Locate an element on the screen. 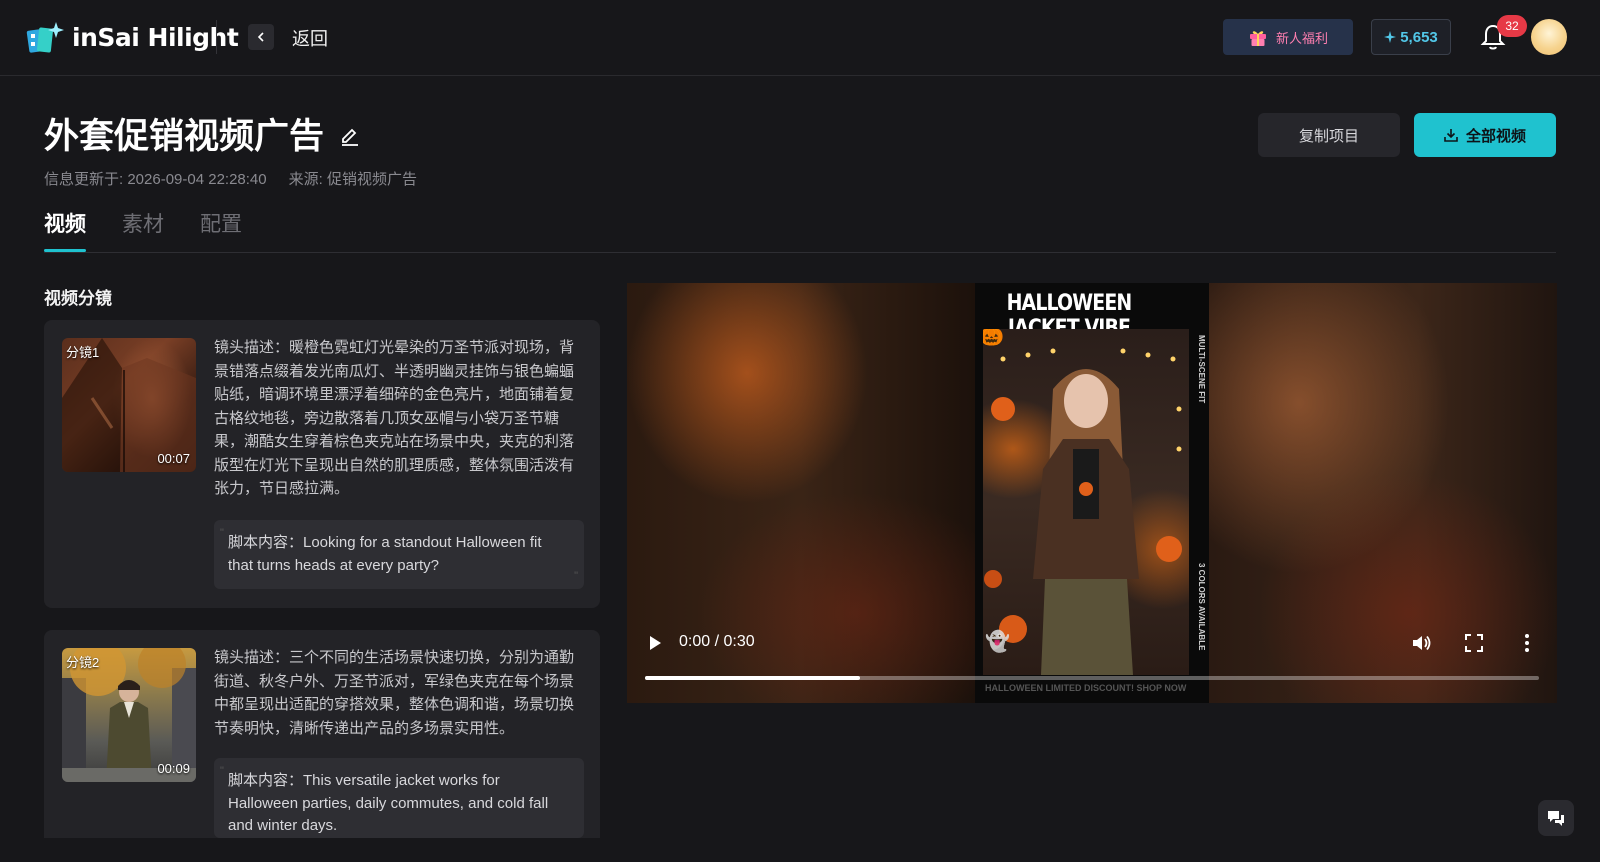 This screenshot has width=1600, height=862. avatar is located at coordinates (1549, 37).